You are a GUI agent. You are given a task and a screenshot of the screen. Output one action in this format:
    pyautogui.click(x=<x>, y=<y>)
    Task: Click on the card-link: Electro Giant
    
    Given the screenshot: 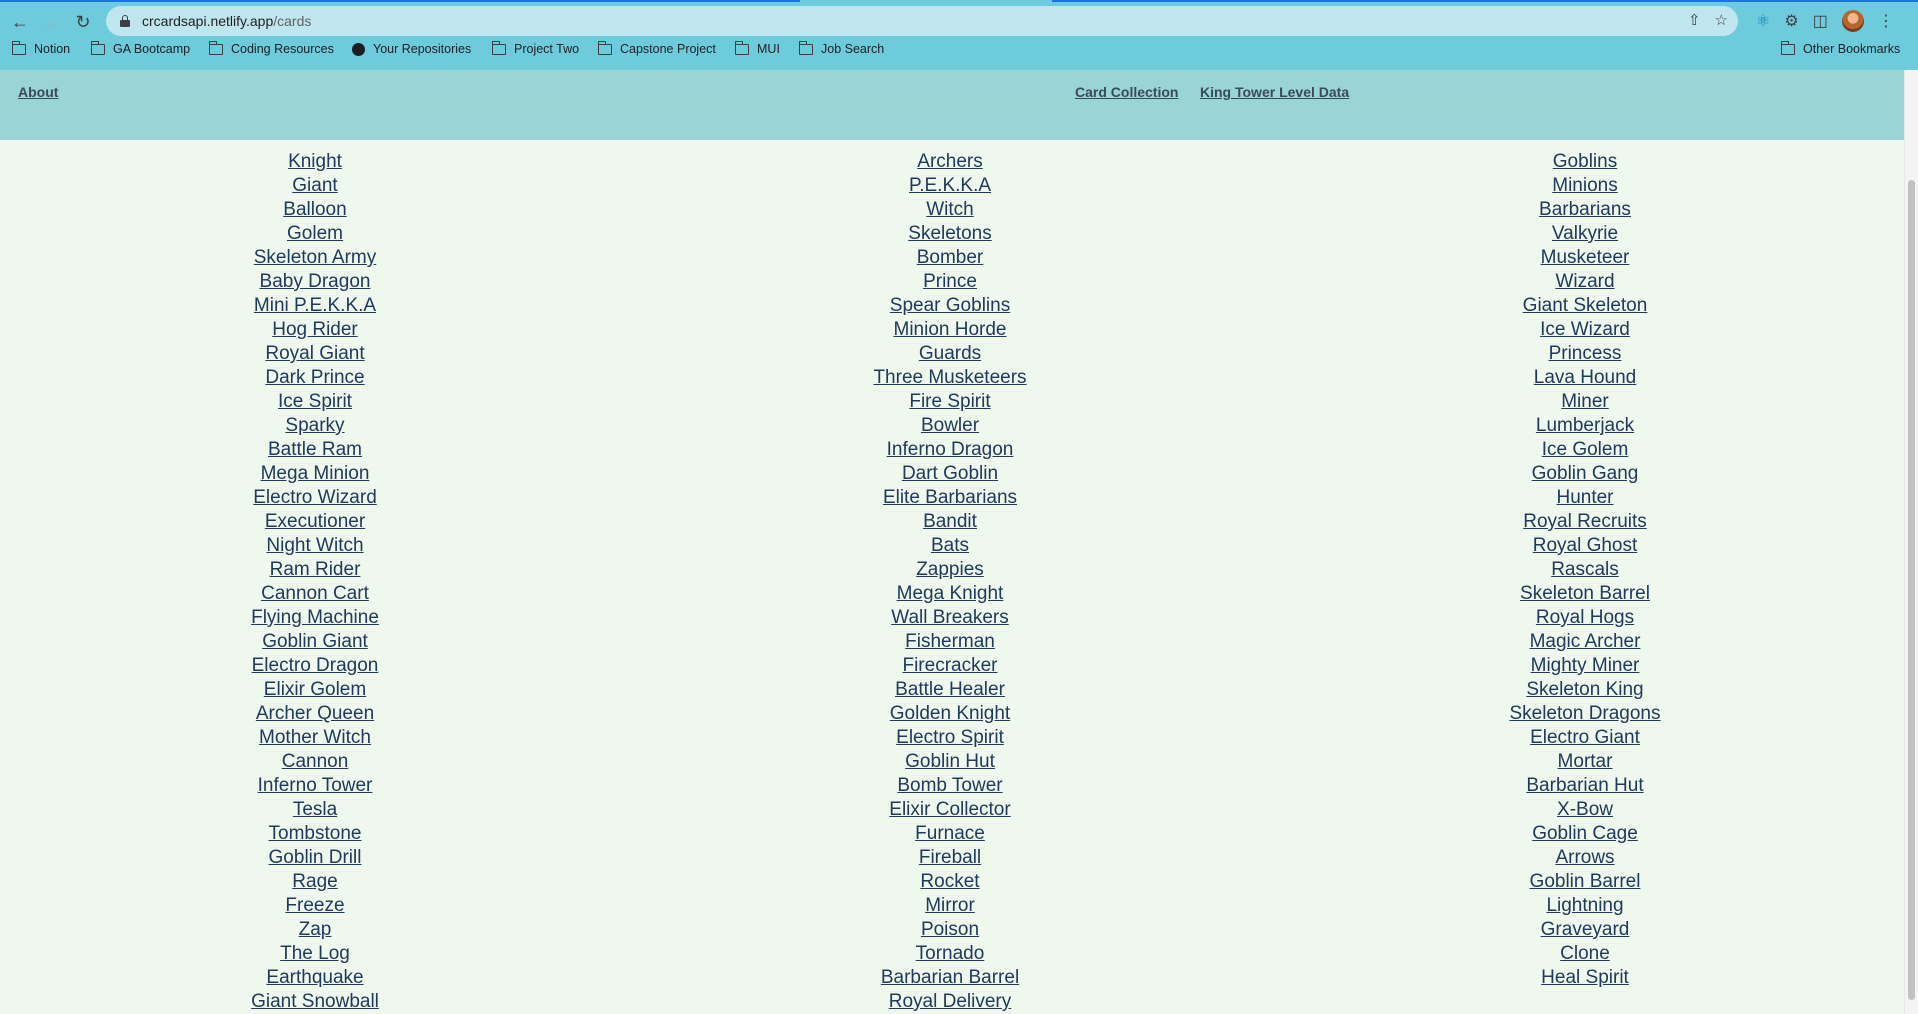 What is the action you would take?
    pyautogui.click(x=1585, y=738)
    